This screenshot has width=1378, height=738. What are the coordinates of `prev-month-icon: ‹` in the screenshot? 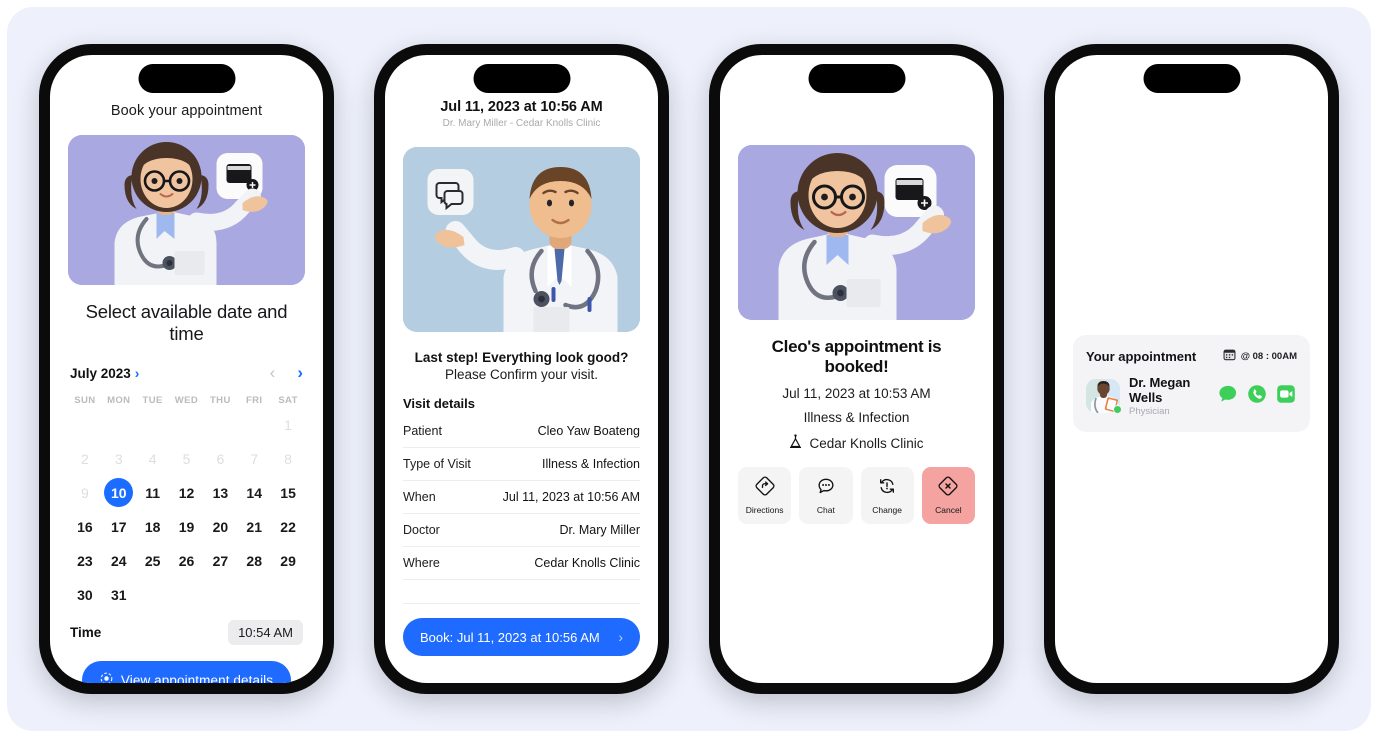 It's located at (273, 373).